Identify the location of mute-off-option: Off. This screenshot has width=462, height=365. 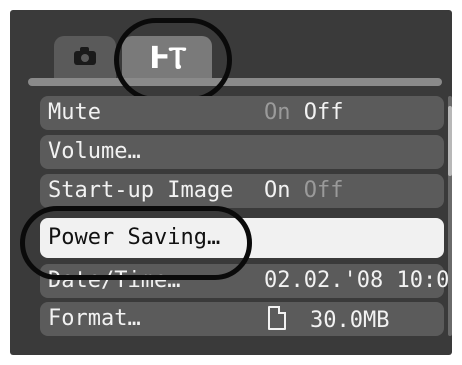
(324, 112).